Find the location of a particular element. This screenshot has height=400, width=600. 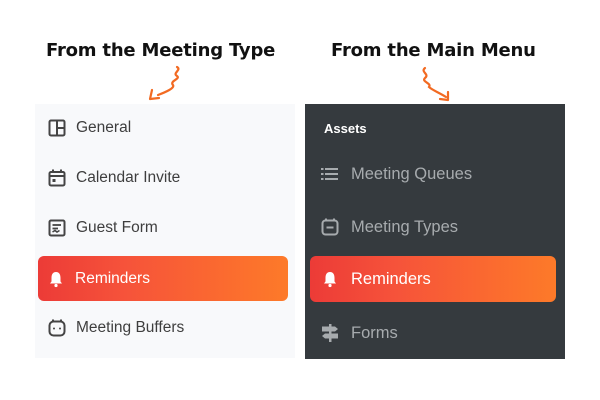

sidebar-item-calendar-invite: Calendar Invite is located at coordinates (164, 178).